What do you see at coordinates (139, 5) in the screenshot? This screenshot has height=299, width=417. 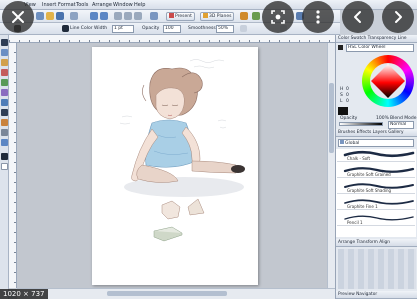 I see `menu-help: Help` at bounding box center [139, 5].